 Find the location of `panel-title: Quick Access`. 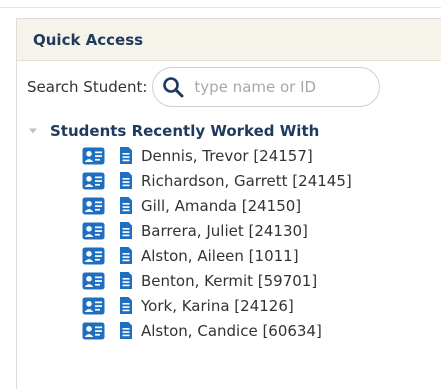

panel-title: Quick Access is located at coordinates (88, 39).